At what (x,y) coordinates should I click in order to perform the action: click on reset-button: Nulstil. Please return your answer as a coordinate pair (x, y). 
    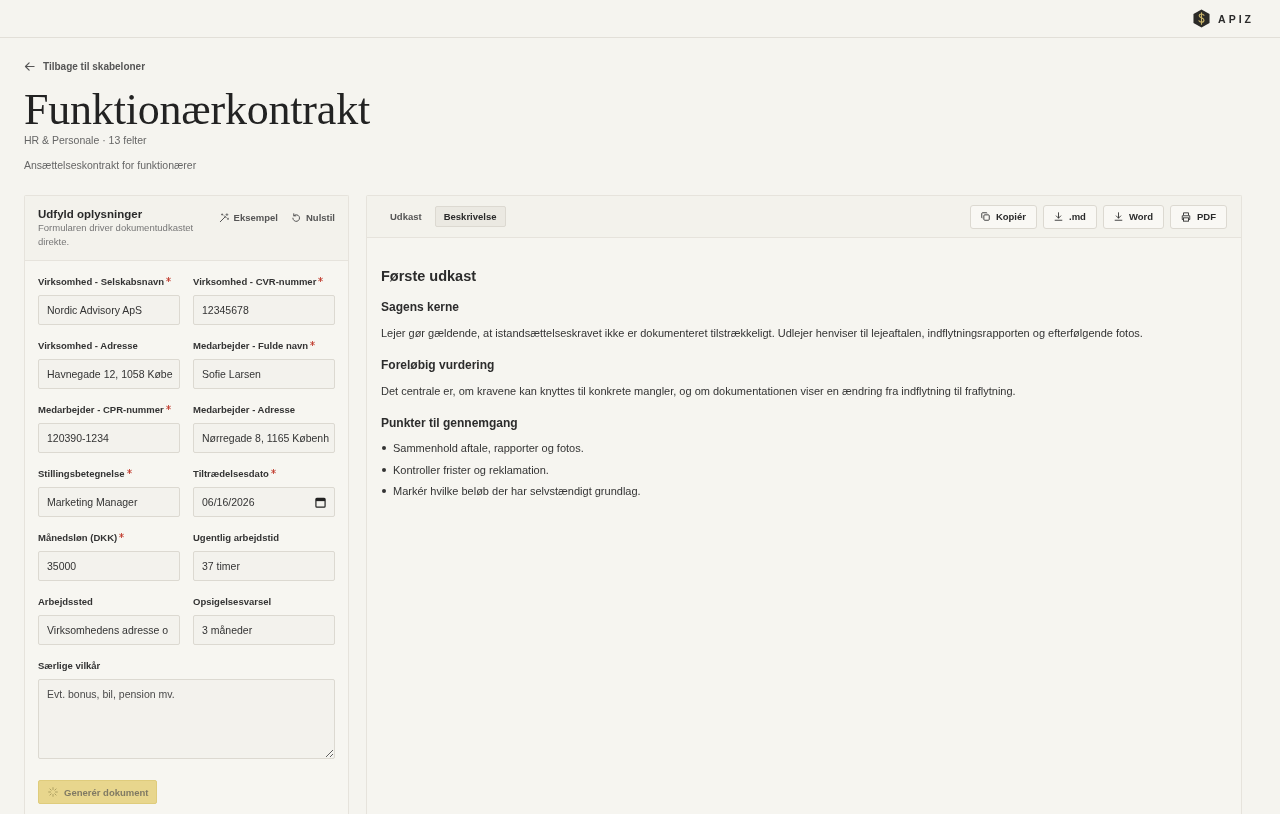
    Looking at the image, I should click on (312, 218).